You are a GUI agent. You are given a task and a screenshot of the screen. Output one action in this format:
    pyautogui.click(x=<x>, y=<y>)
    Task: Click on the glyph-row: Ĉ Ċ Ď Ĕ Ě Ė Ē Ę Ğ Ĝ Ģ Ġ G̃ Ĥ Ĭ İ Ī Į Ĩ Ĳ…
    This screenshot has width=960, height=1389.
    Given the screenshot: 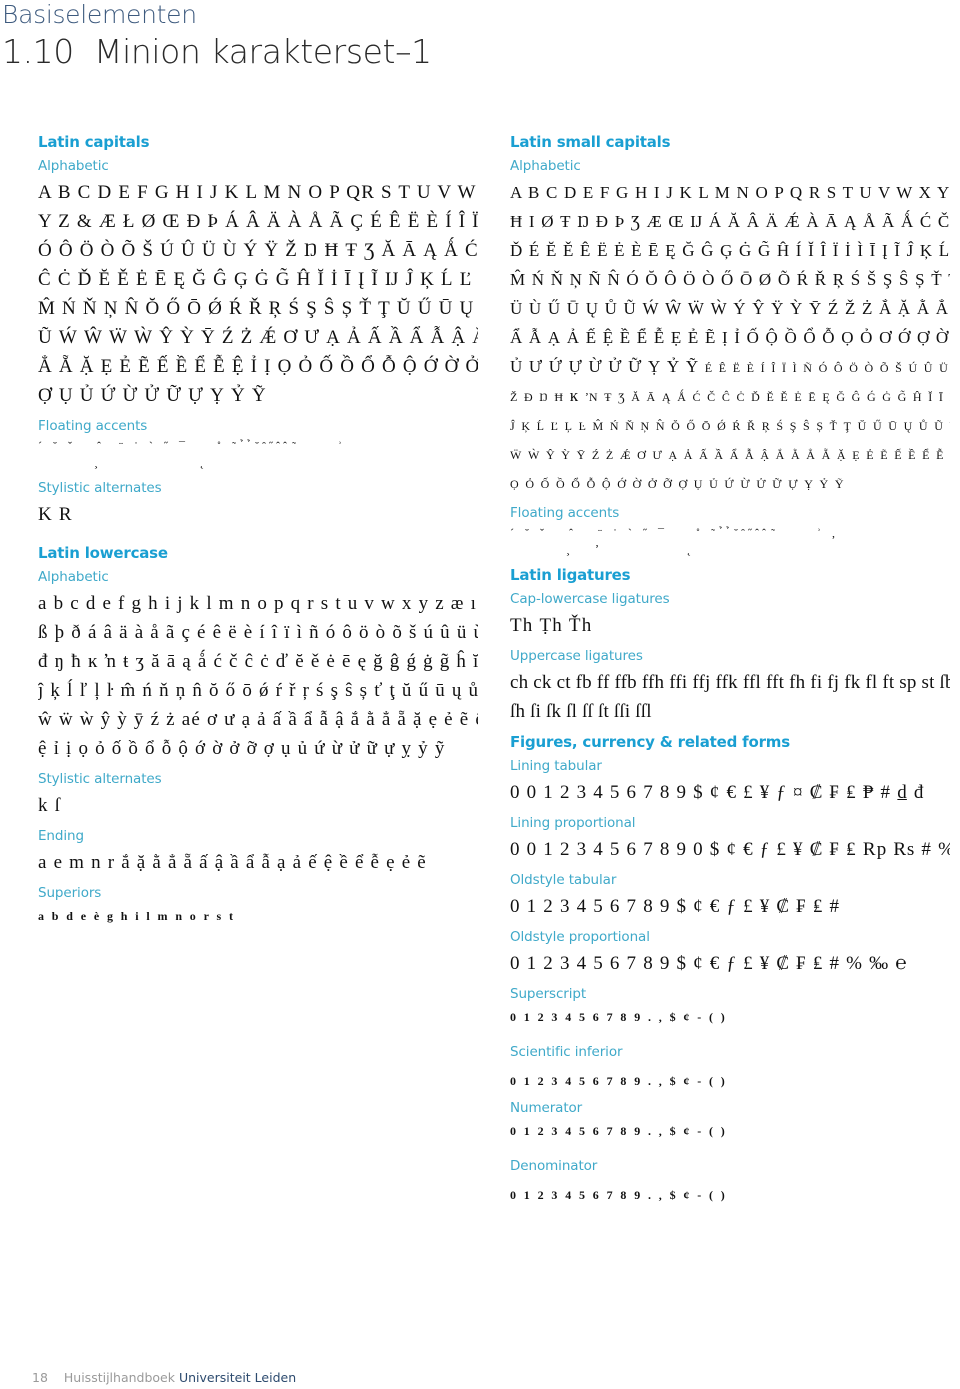 What is the action you would take?
    pyautogui.click(x=258, y=279)
    